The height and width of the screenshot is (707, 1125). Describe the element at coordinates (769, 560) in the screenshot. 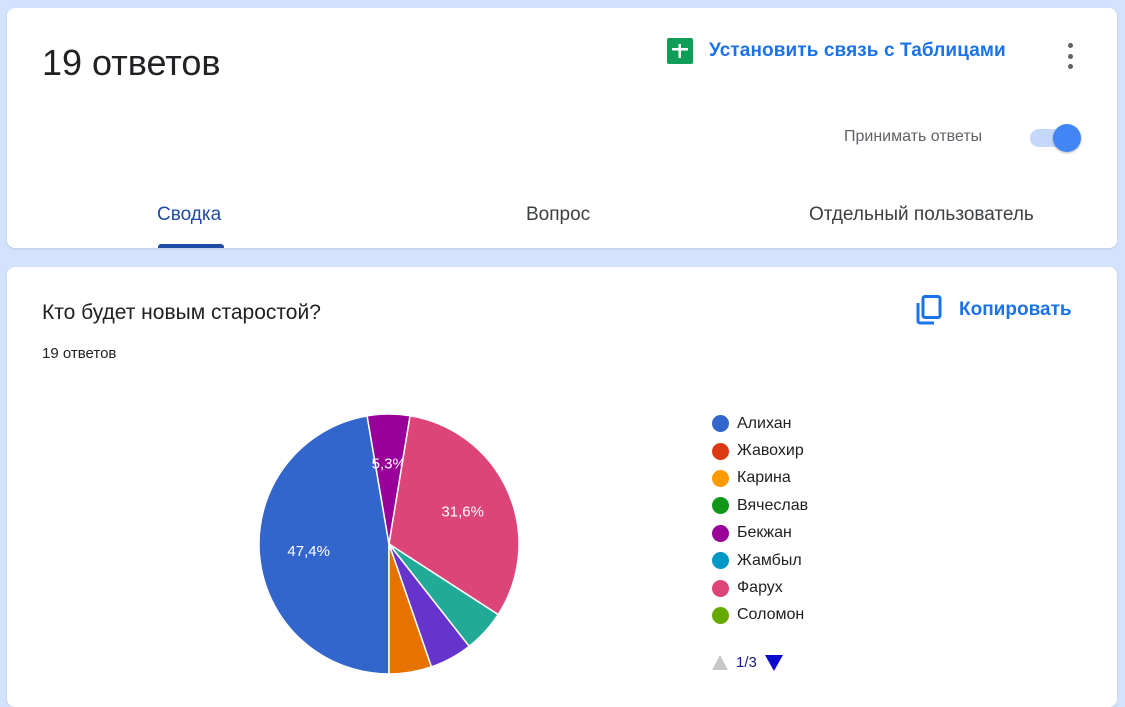

I see `legend-label: Жамбыл` at that location.